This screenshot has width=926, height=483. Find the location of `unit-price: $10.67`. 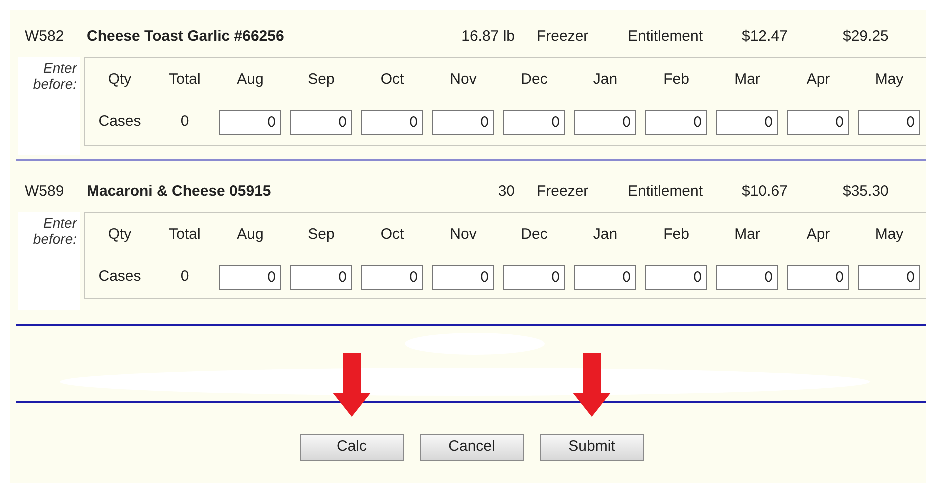

unit-price: $10.67 is located at coordinates (765, 192).